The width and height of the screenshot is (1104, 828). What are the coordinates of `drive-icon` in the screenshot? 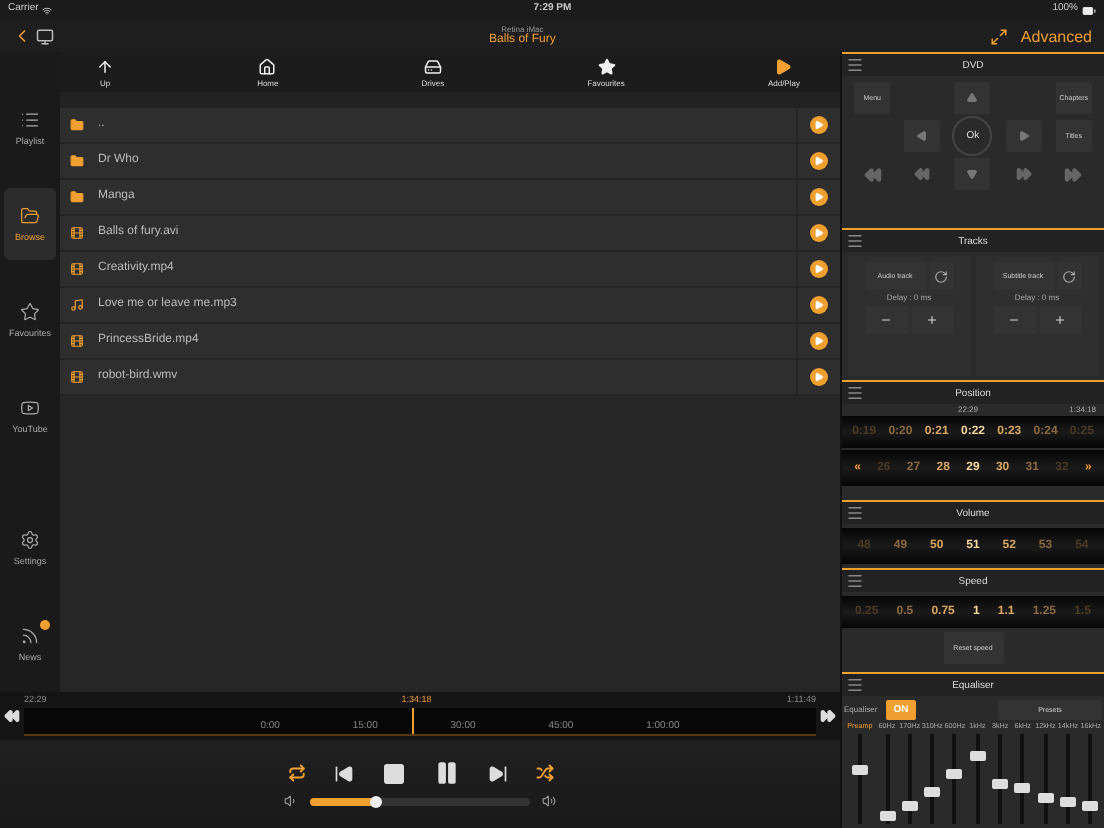 It's located at (432, 66).